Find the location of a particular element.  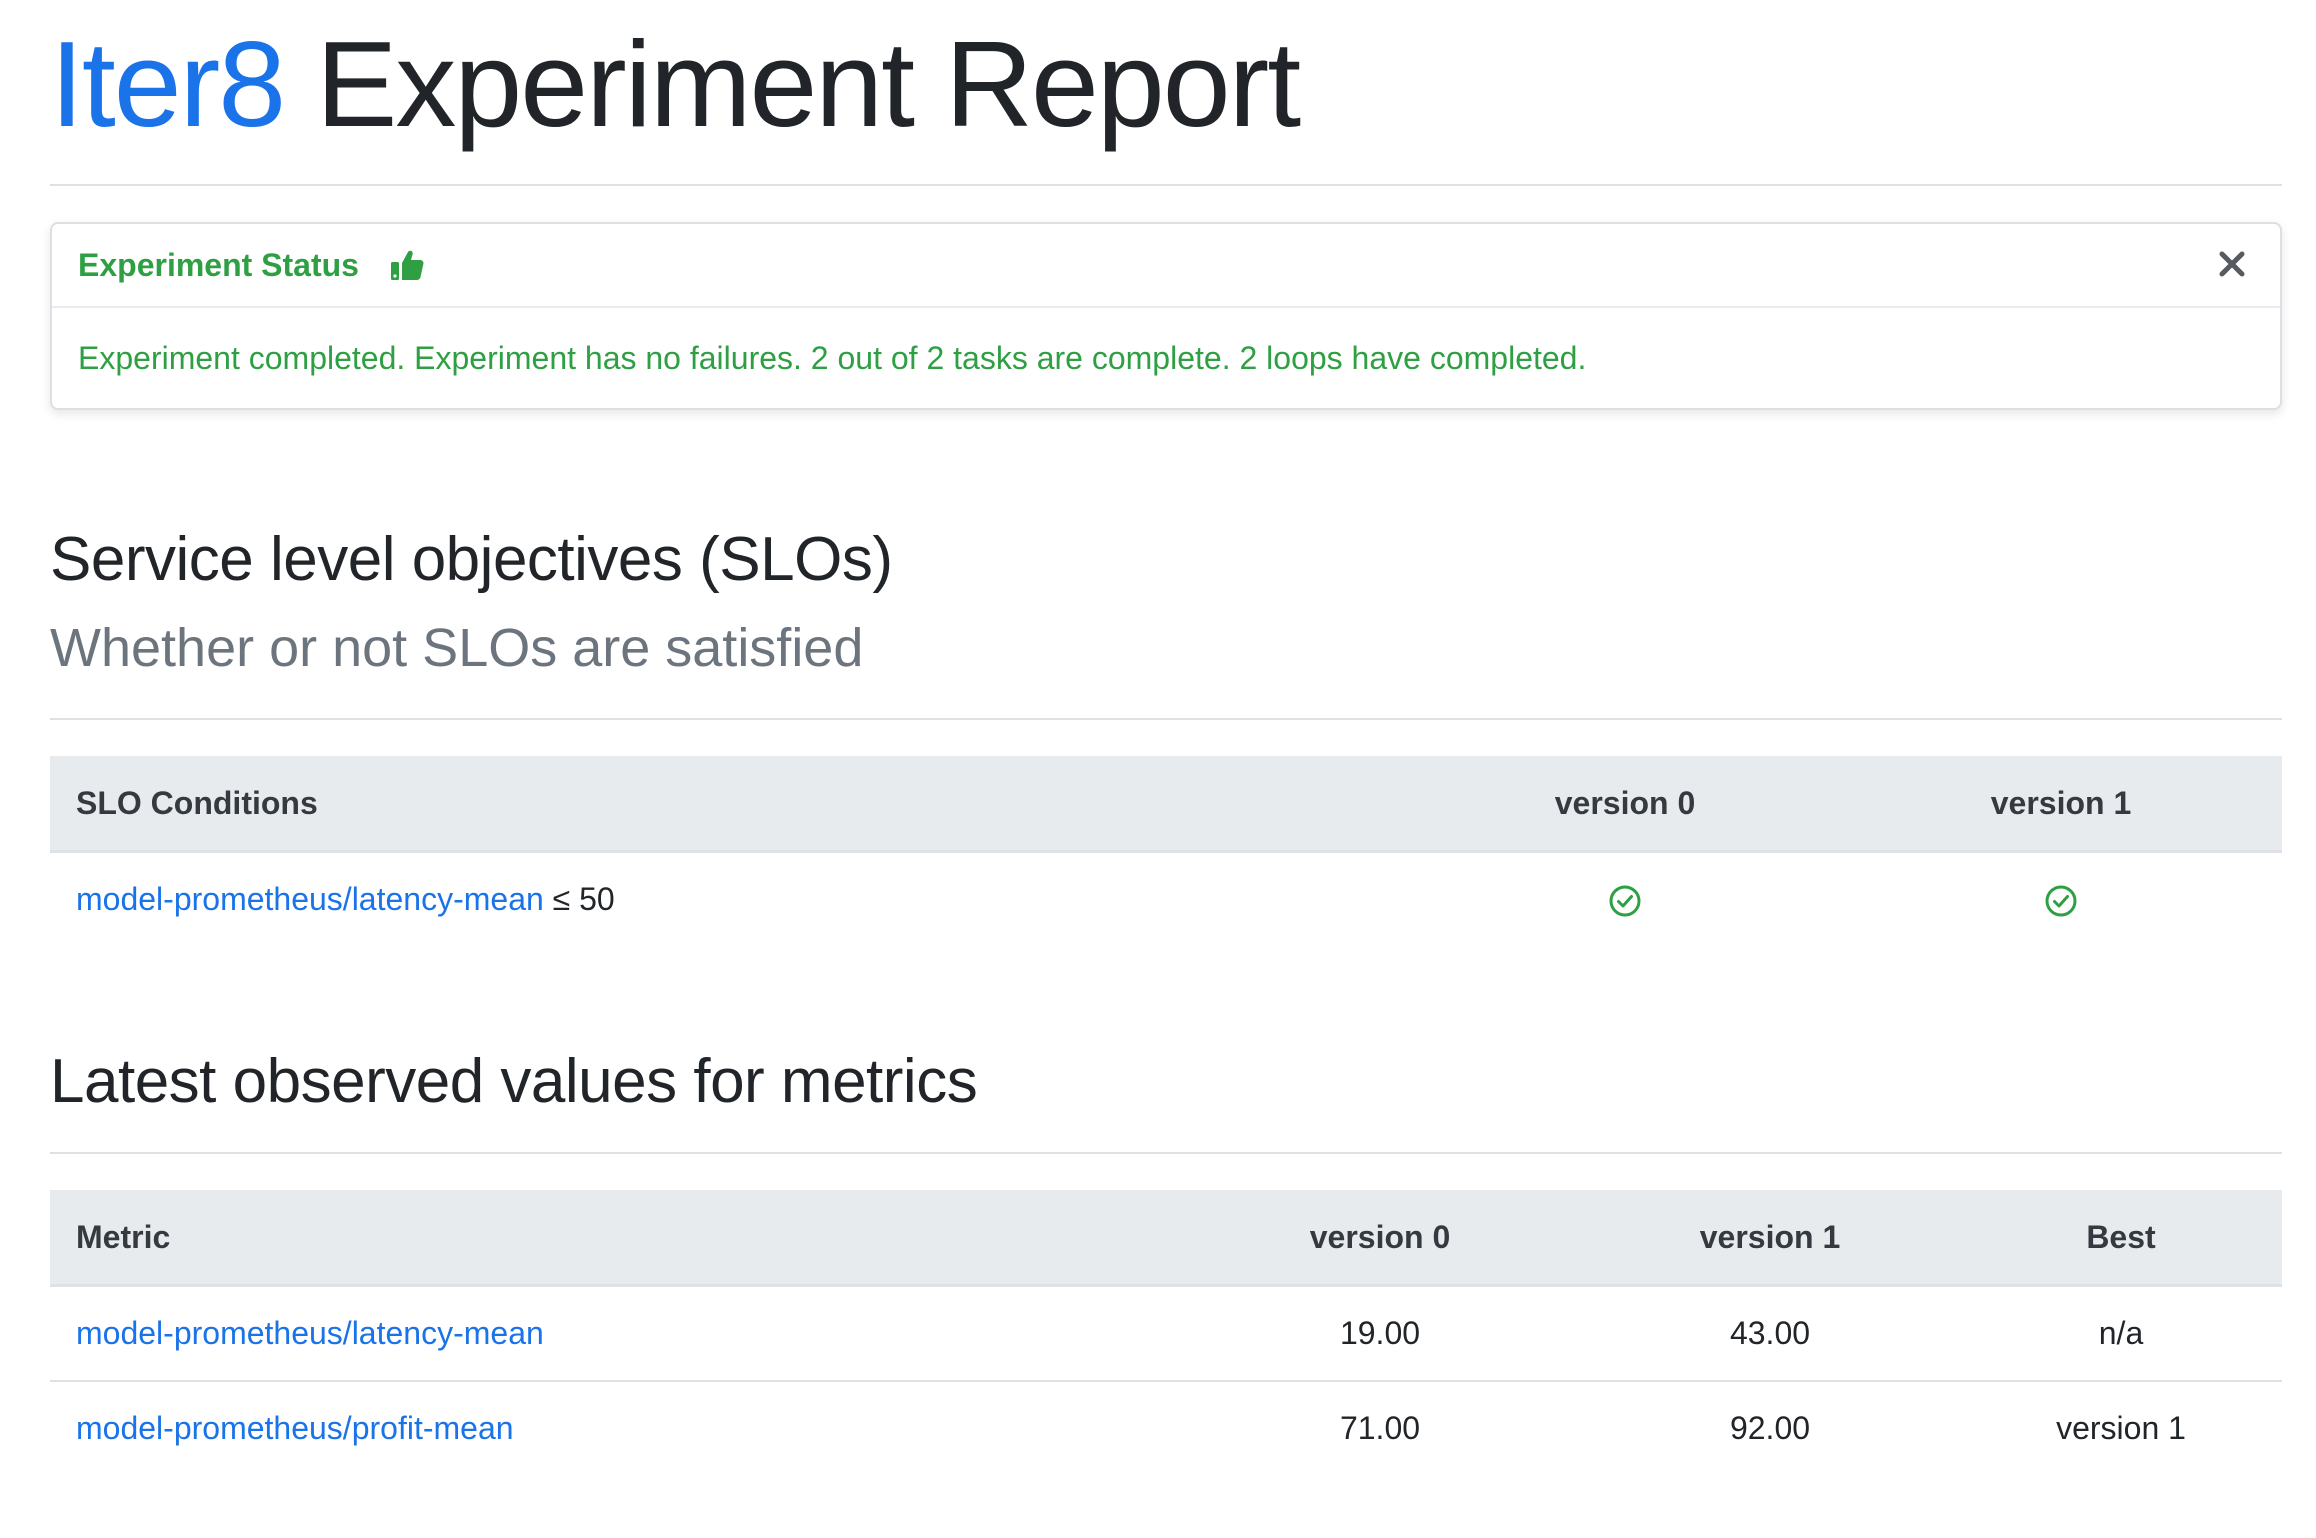

metrics-divider is located at coordinates (1166, 1153).